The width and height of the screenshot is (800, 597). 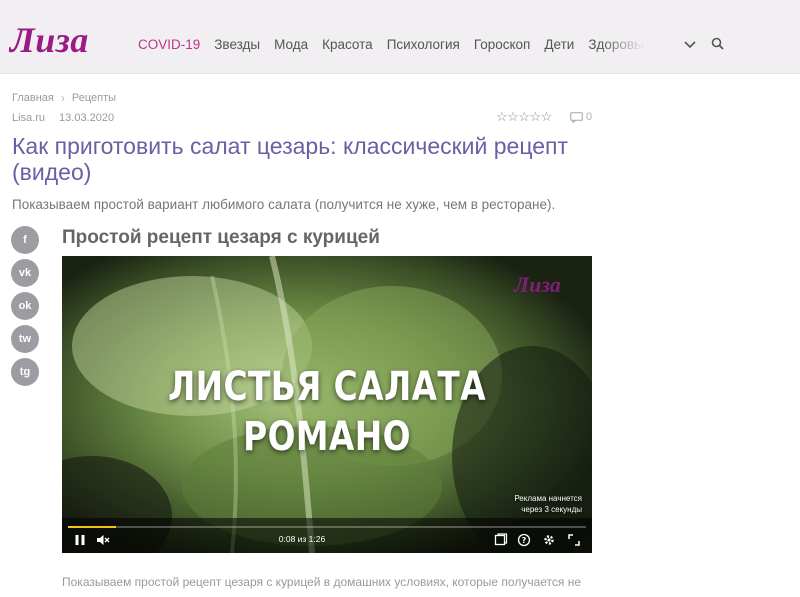 What do you see at coordinates (347, 45) in the screenshot?
I see `nav-item-beauty: Красота` at bounding box center [347, 45].